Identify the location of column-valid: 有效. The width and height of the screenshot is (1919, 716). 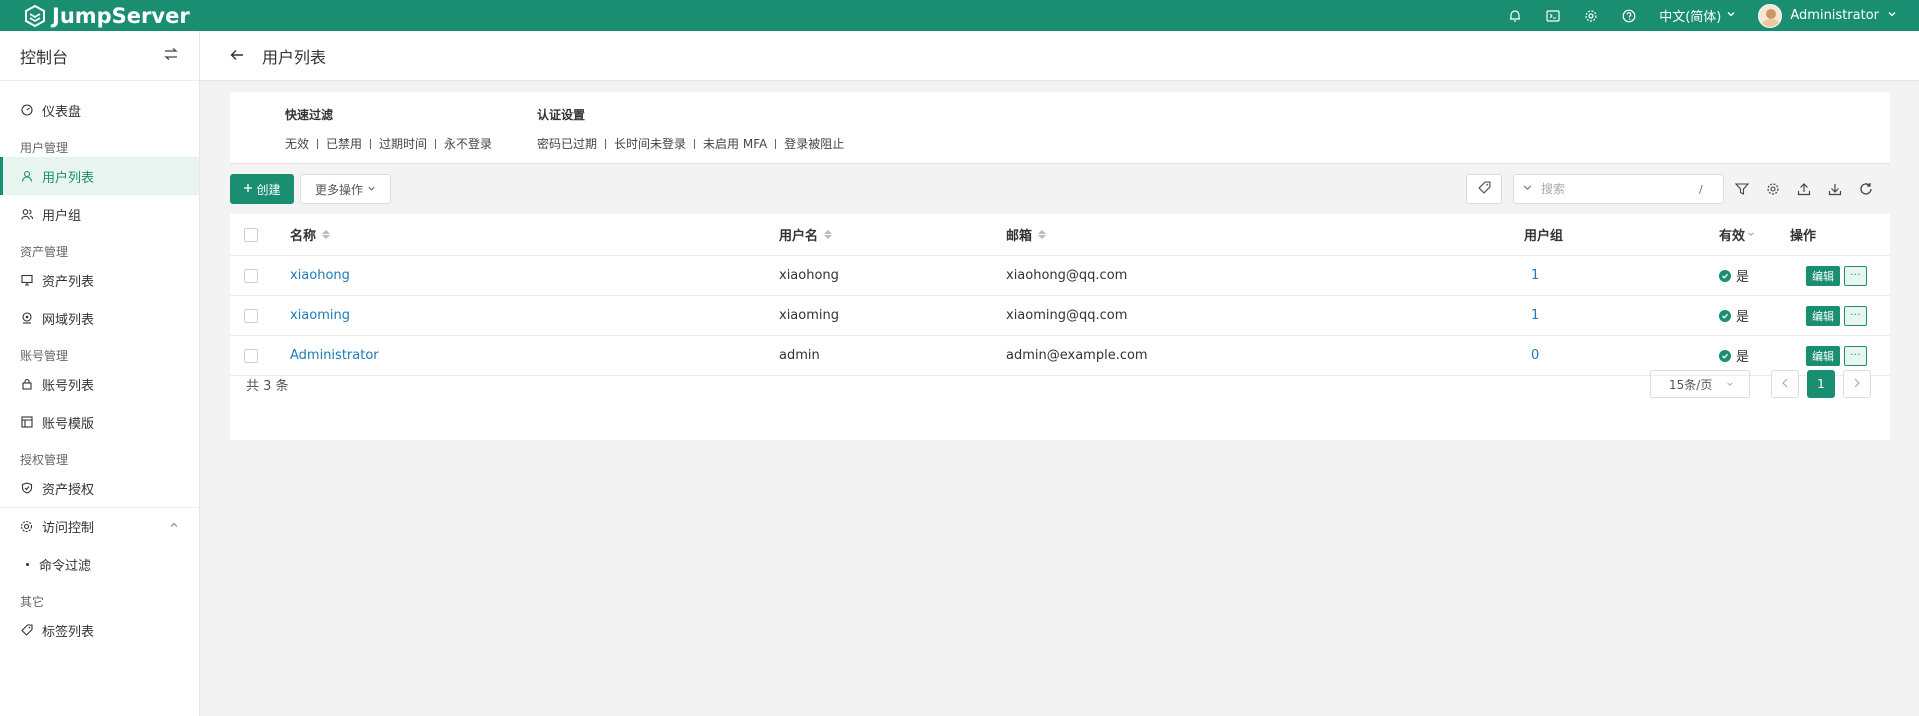
(1737, 234).